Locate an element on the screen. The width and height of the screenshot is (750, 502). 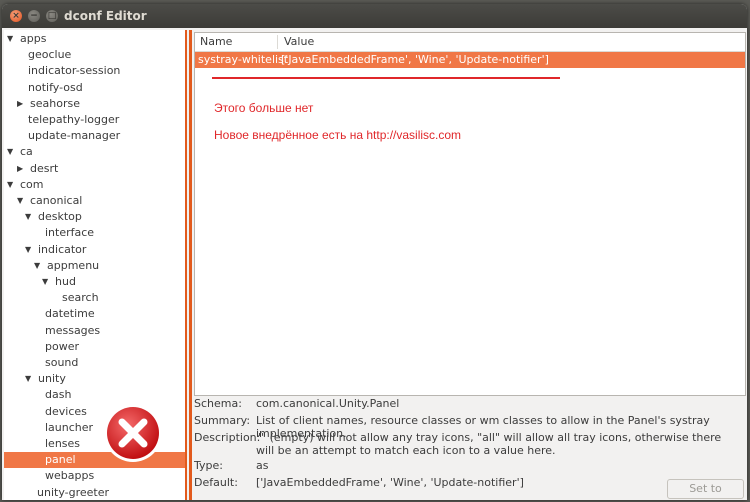
tree-item: sound is located at coordinates (94, 363).